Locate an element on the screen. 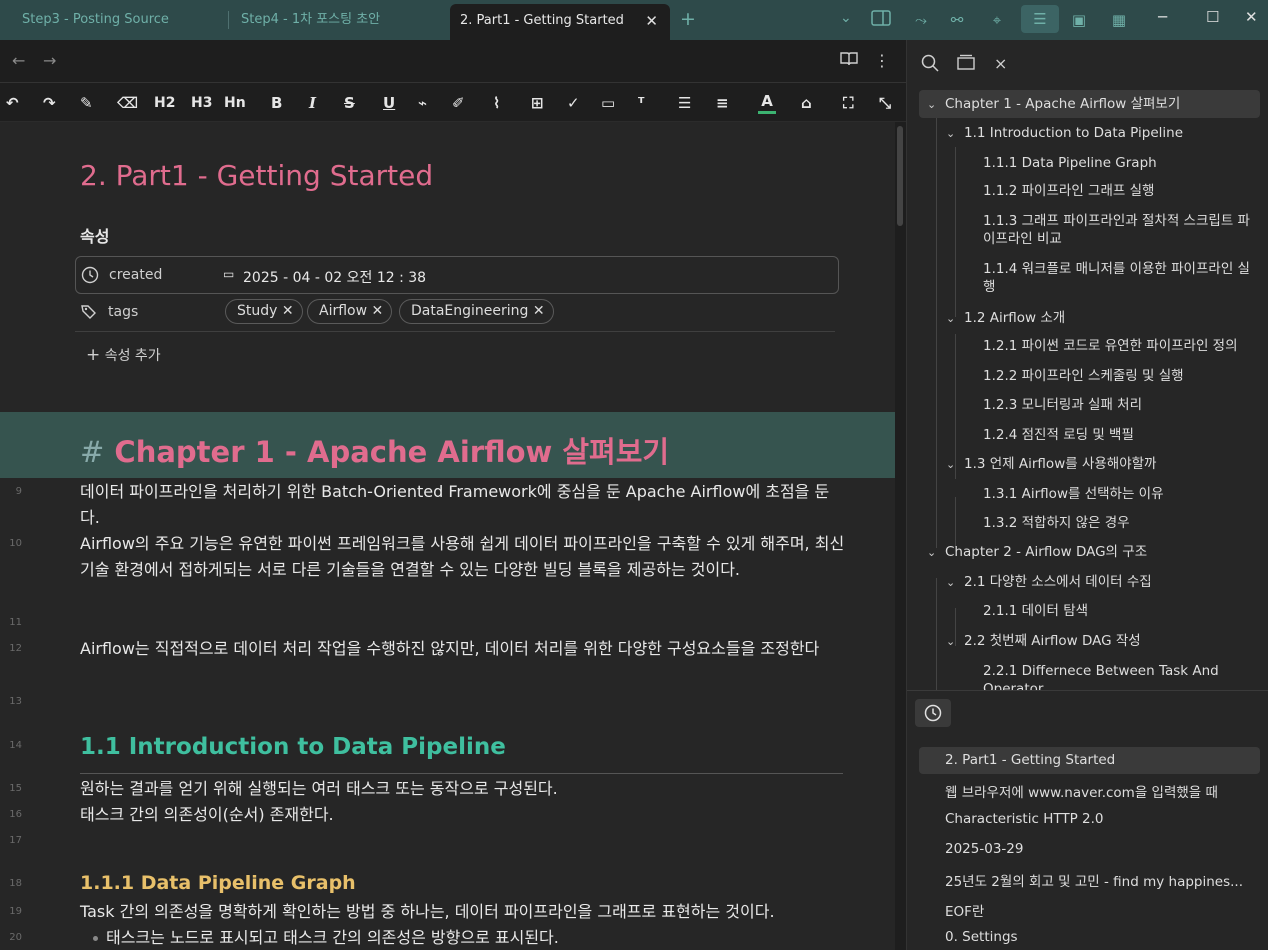 The image size is (1268, 950). tag-pill: Study ✕ is located at coordinates (264, 311).